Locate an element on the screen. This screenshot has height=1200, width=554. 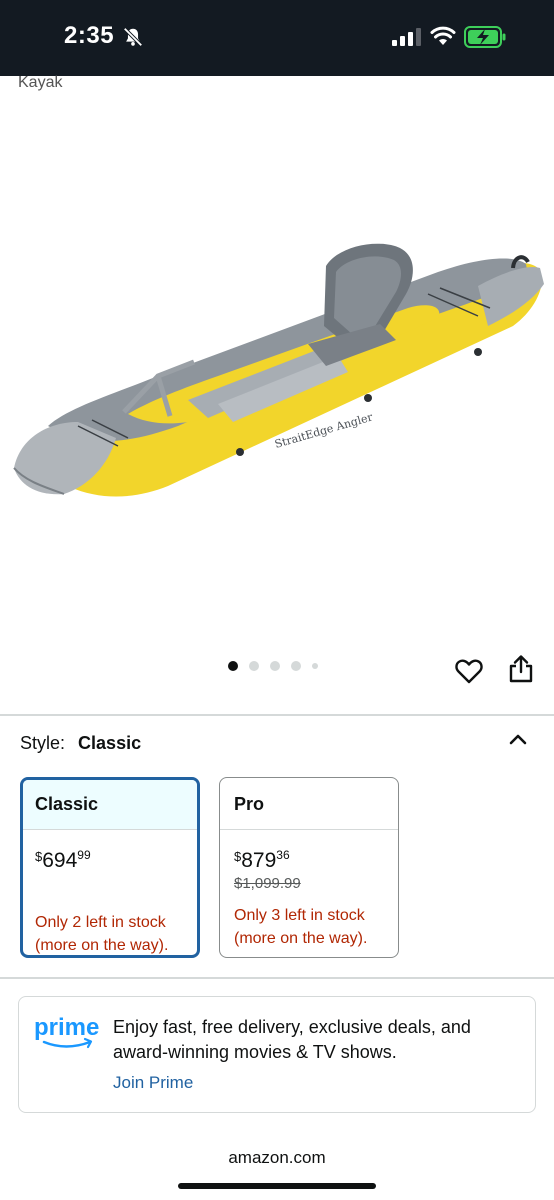
prime-logo-icon: prime is located at coordinates (66, 1031).